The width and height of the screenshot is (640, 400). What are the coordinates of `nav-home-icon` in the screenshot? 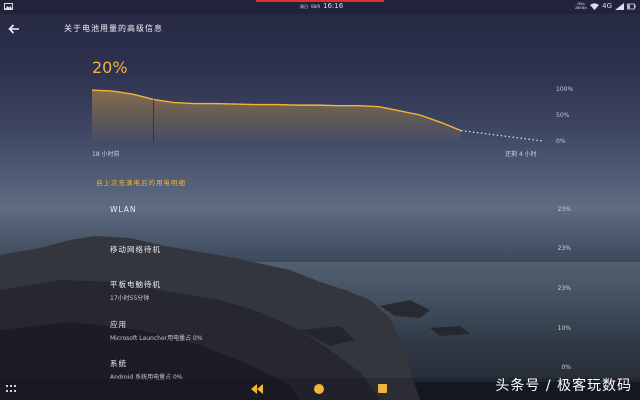 It's located at (319, 389).